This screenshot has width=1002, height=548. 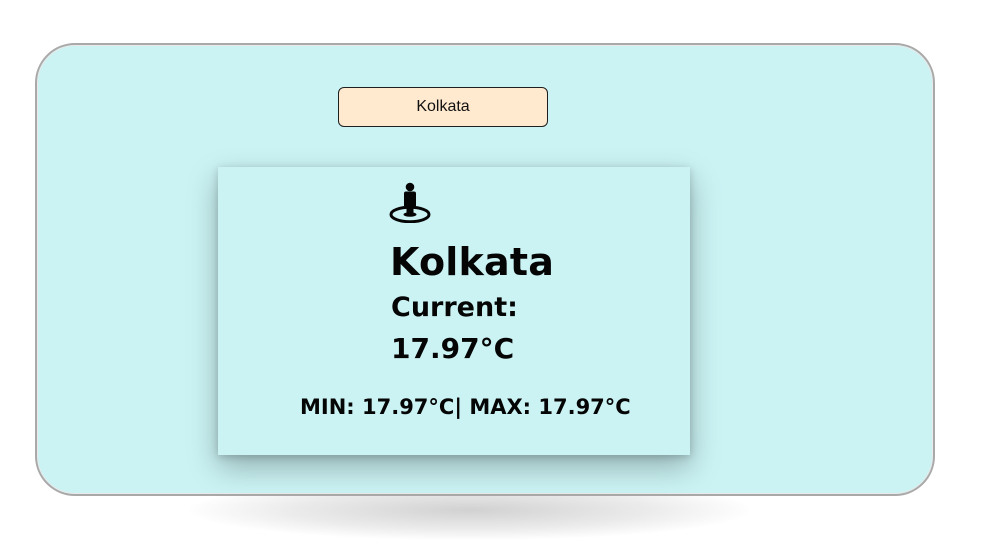 I want to click on street-view-icon, so click(x=410, y=202).